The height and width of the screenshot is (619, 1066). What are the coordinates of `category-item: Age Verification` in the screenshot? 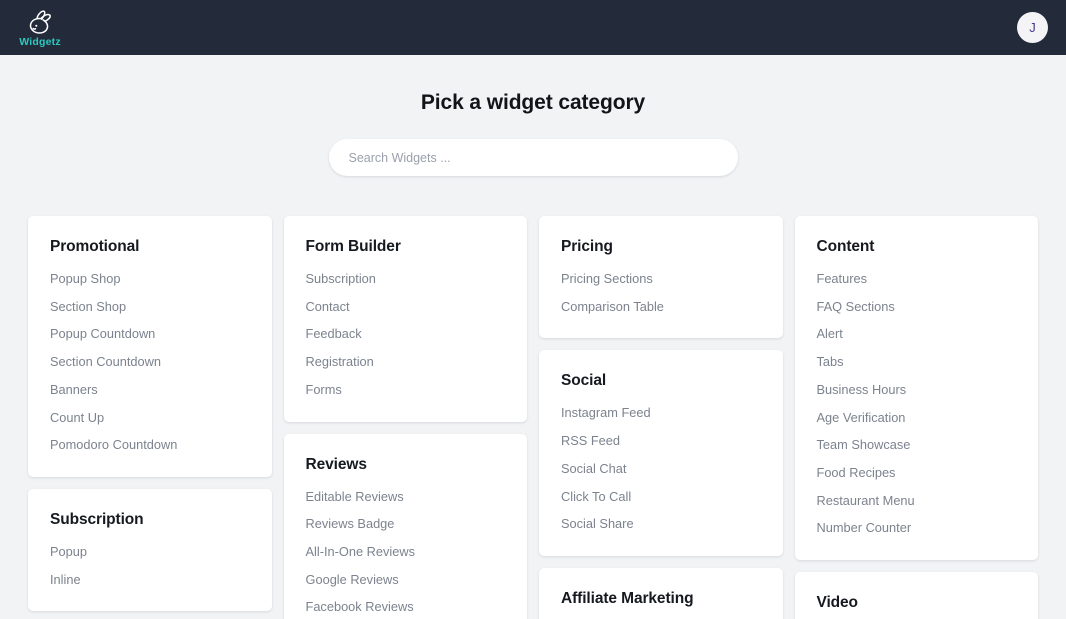 It's located at (917, 418).